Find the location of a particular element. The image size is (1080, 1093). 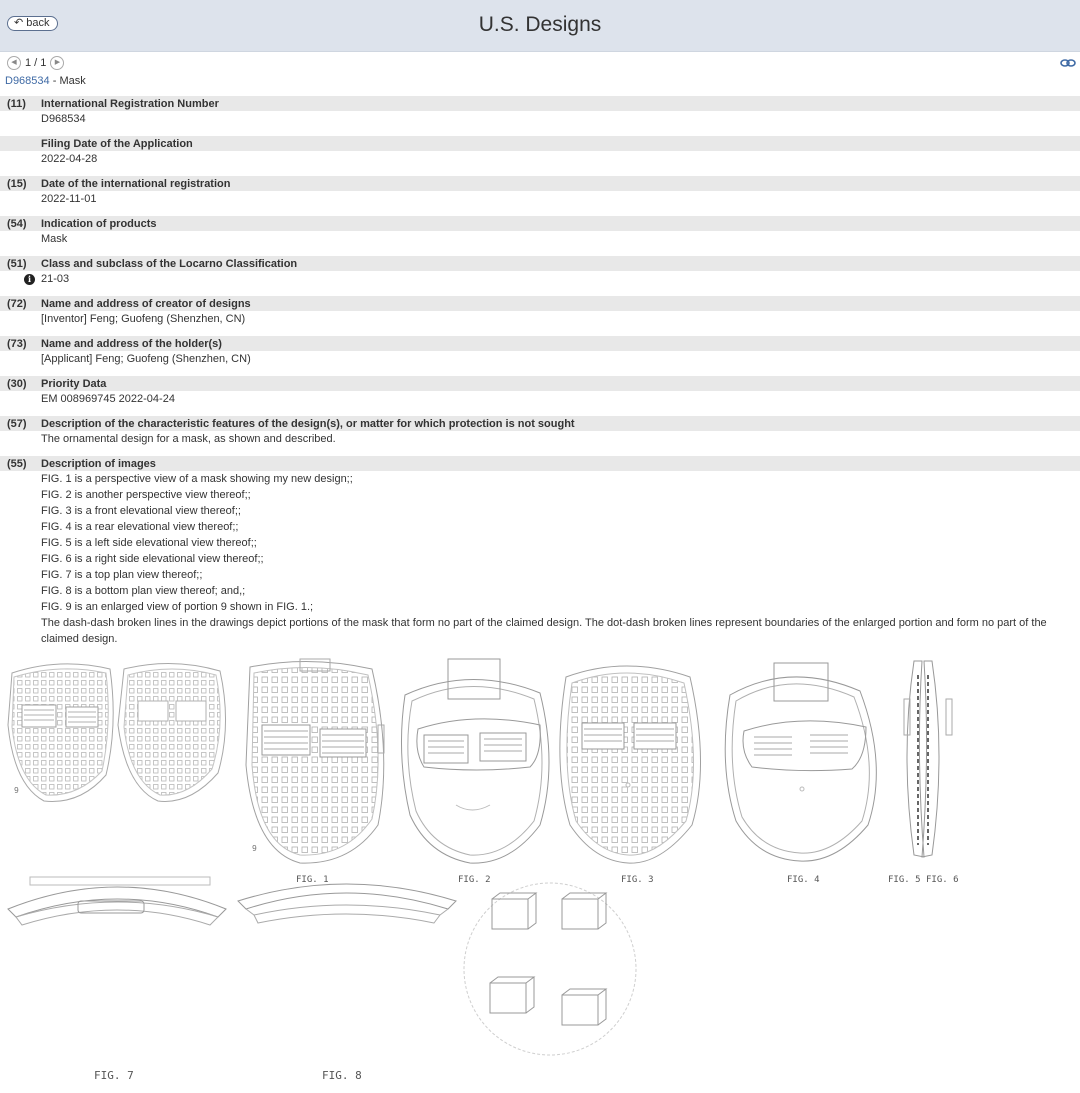

figure-label: FIG. 4 is located at coordinates (803, 880).